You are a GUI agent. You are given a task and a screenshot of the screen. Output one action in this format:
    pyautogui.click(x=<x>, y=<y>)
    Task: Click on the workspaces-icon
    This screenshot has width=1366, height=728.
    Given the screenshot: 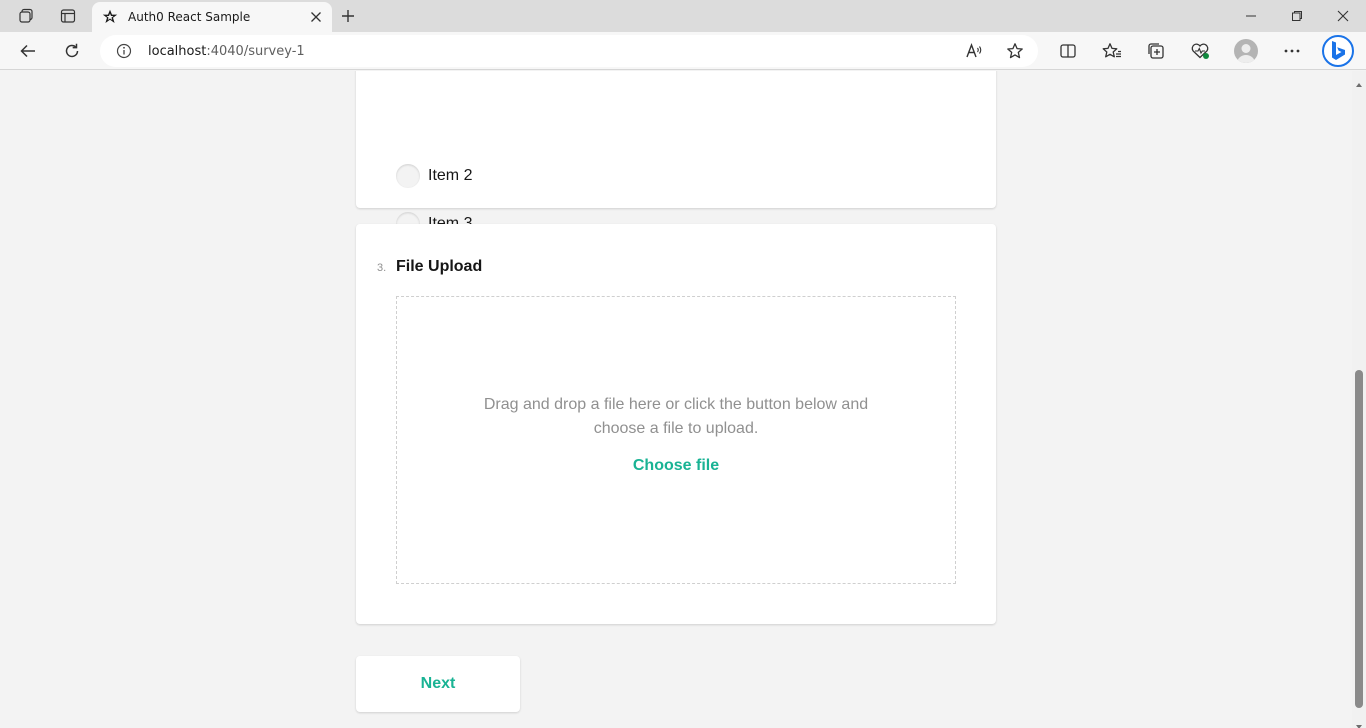 What is the action you would take?
    pyautogui.click(x=26, y=16)
    